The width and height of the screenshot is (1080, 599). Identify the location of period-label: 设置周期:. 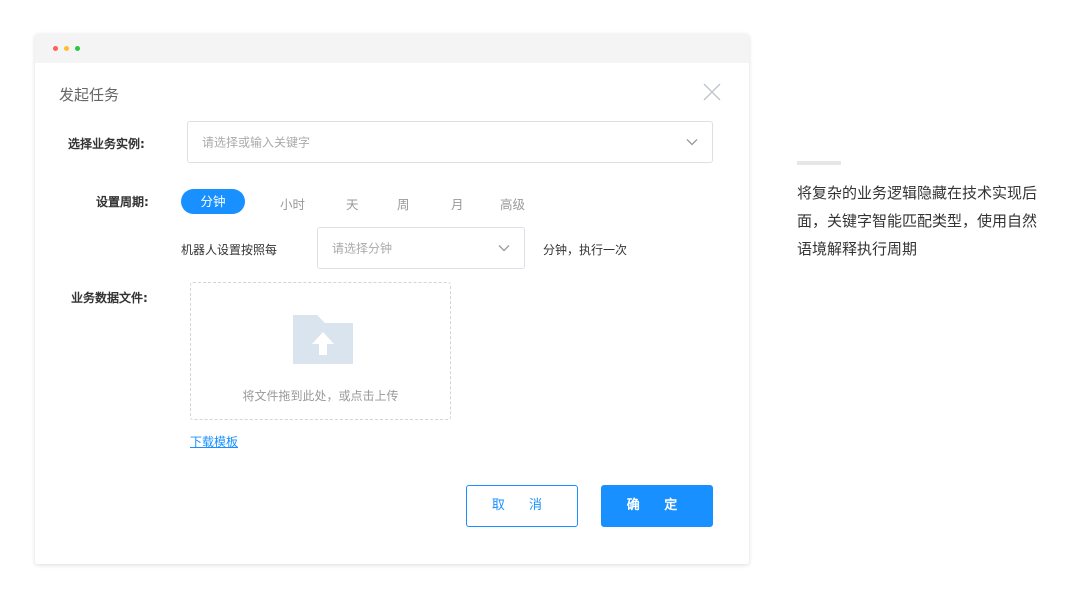
(122, 202).